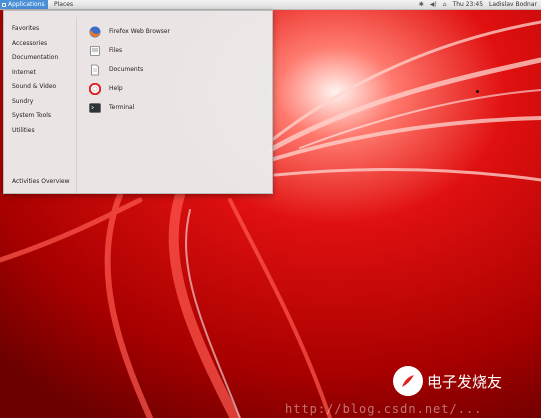 The image size is (541, 418). What do you see at coordinates (408, 381) in the screenshot?
I see `watermark-logo` at bounding box center [408, 381].